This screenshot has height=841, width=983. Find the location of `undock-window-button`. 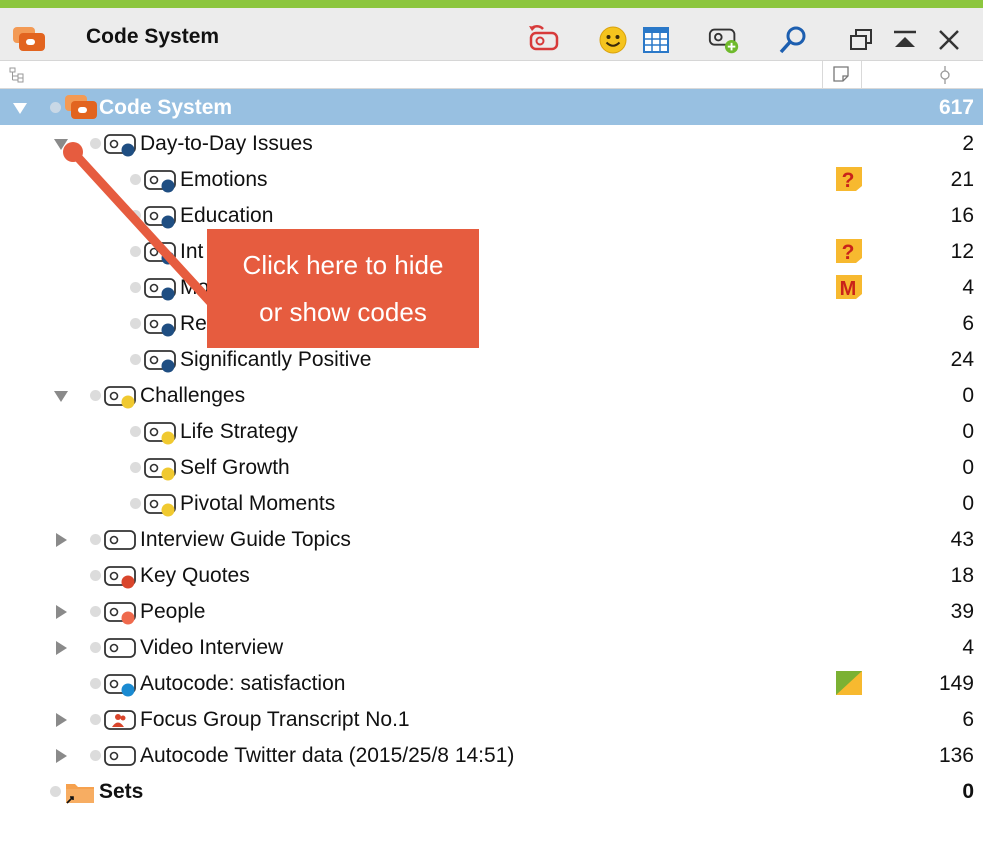

undock-window-button is located at coordinates (861, 40).